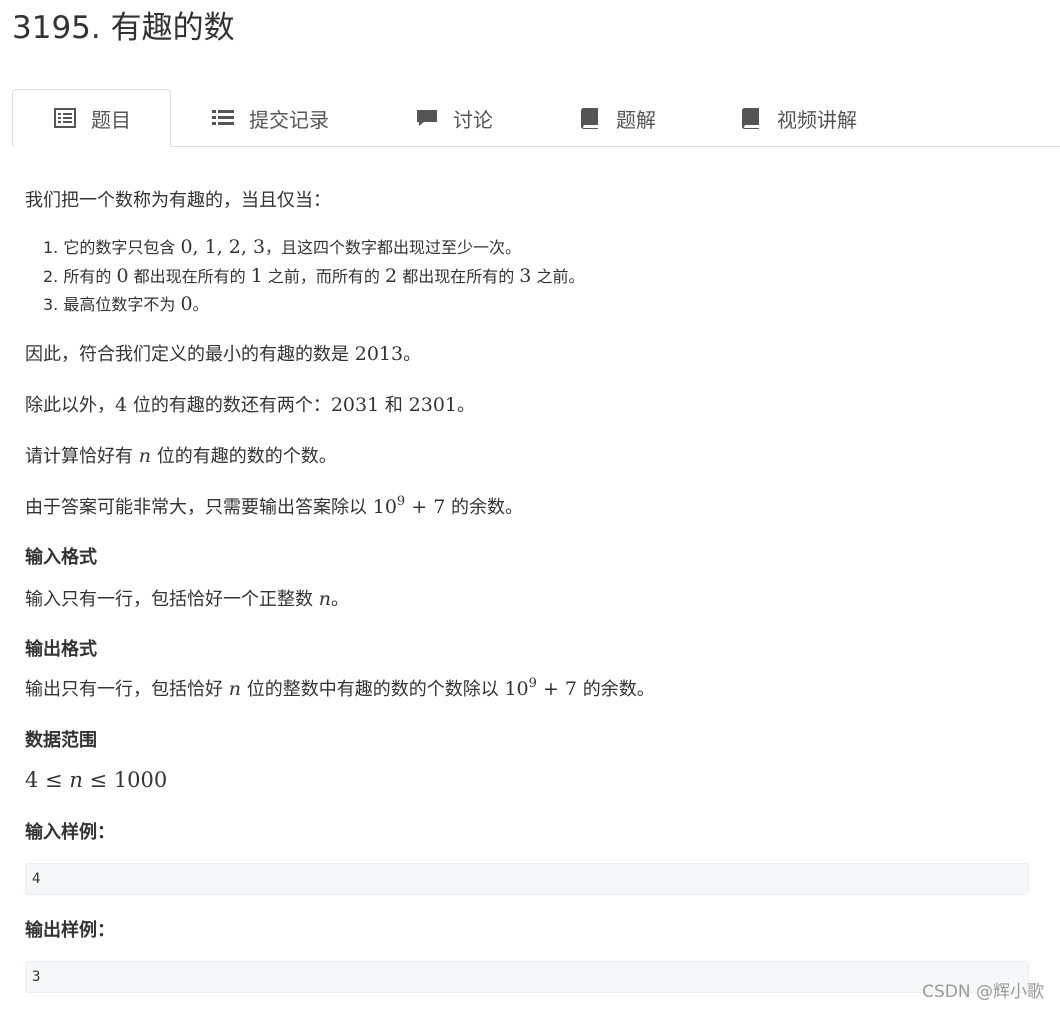 The width and height of the screenshot is (1060, 1012). I want to click on statement-intro: 我们把一个数称为有趣的，当且仅当：, so click(178, 200).